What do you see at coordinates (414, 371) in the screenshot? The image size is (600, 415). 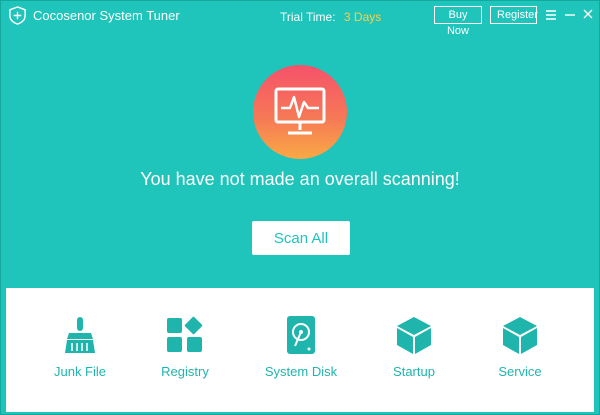 I see `tool-label: Startup` at bounding box center [414, 371].